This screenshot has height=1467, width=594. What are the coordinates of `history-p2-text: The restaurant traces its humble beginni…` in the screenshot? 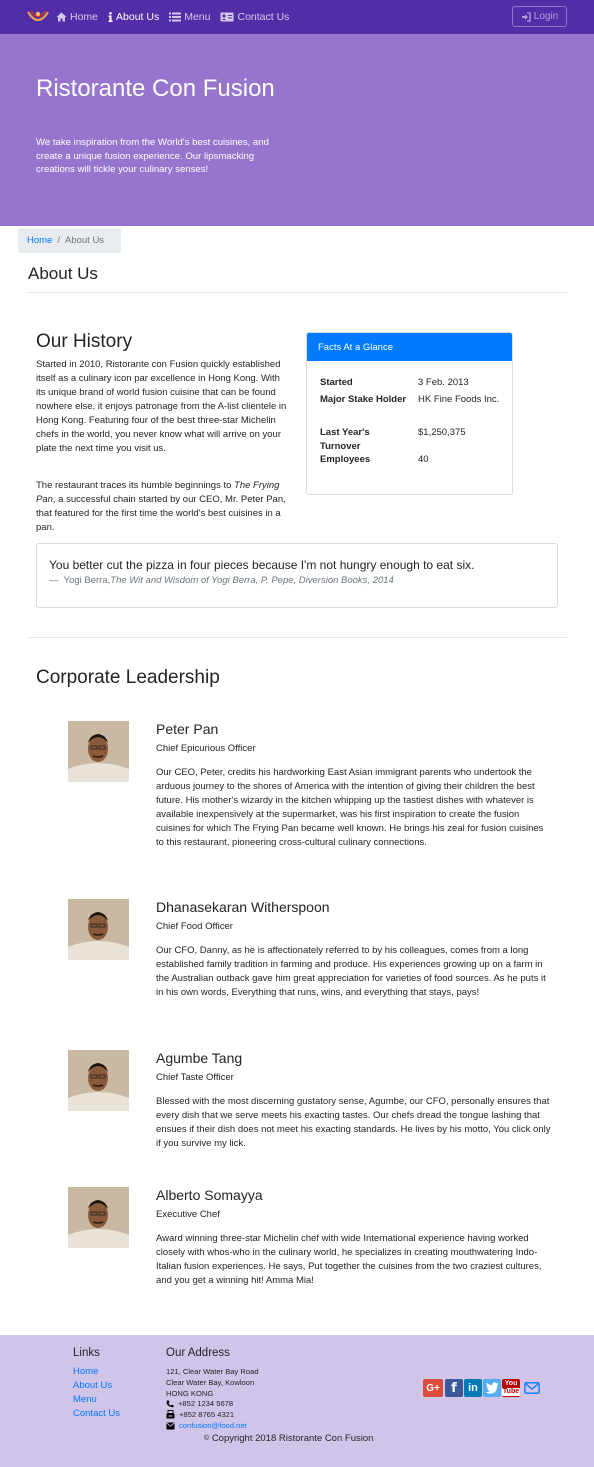 It's located at (135, 485).